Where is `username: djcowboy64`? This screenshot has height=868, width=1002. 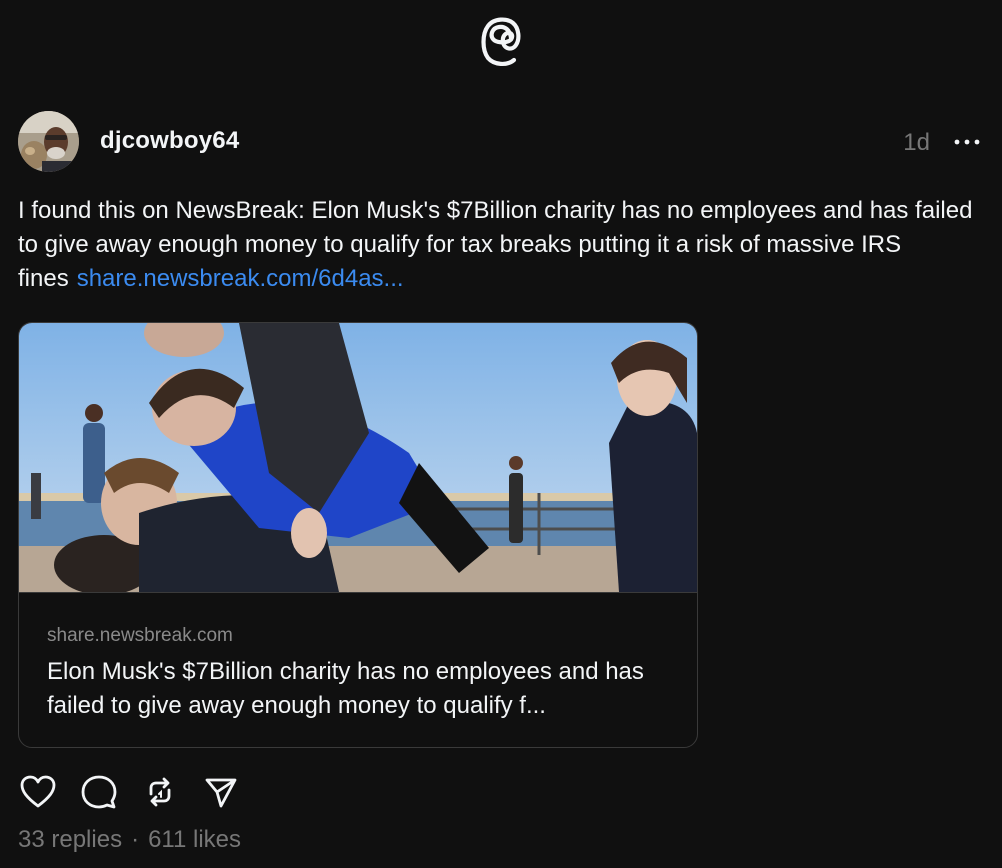 username: djcowboy64 is located at coordinates (169, 141).